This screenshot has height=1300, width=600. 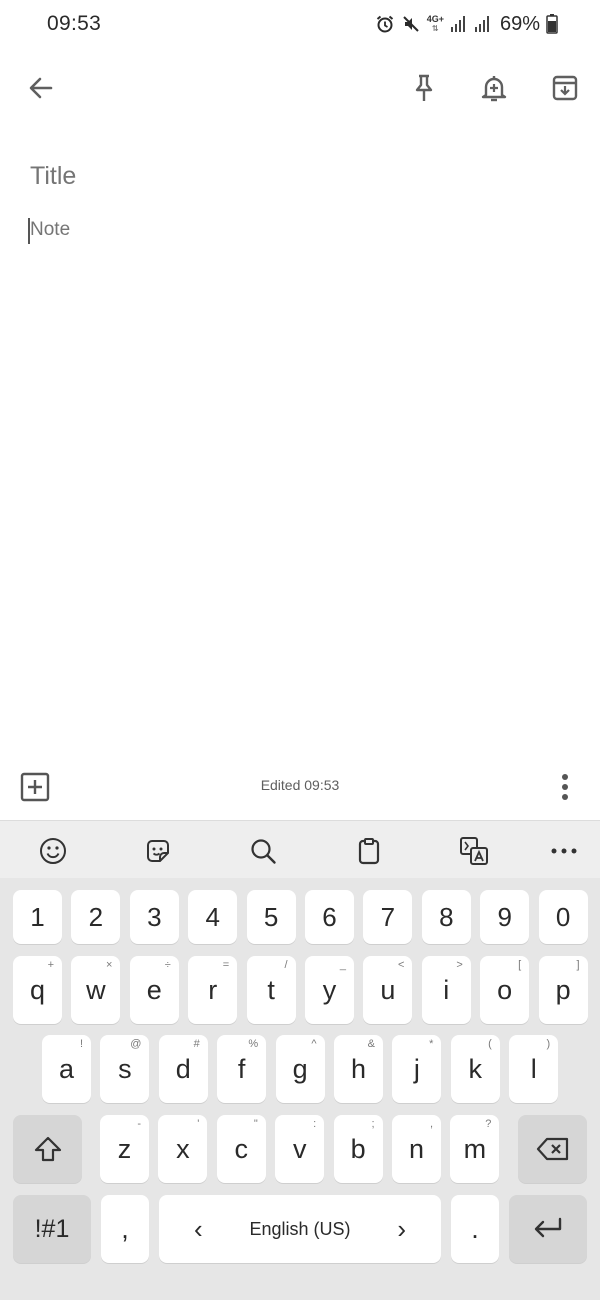 I want to click on edited-timestamp: Edited 09:53, so click(x=300, y=785).